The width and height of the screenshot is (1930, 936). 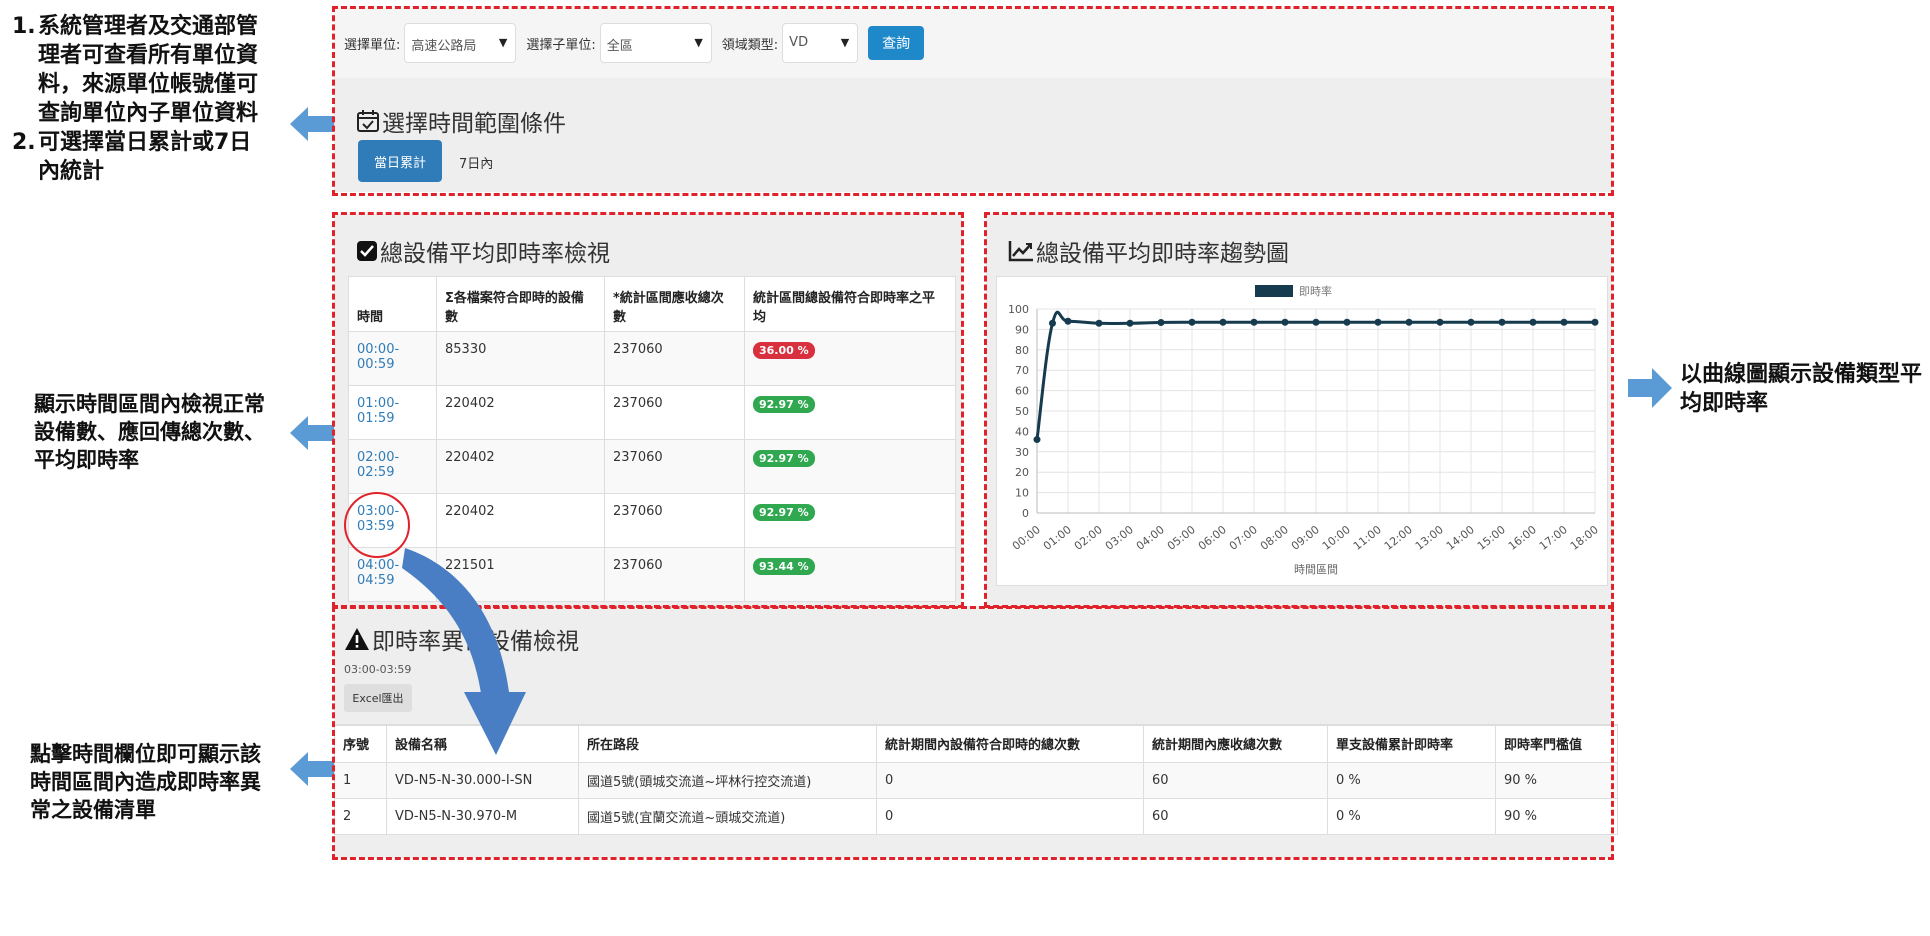 What do you see at coordinates (973, 135) in the screenshot?
I see `time-range-panel: 選擇時間範圍條件 當日累計 7日內` at bounding box center [973, 135].